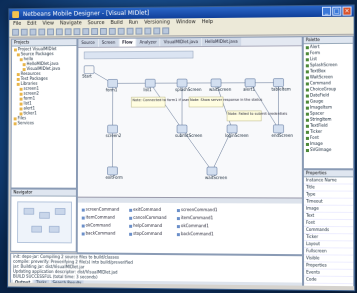 The height and width of the screenshot is (293, 357). What do you see at coordinates (127, 43) in the screenshot?
I see `editor-tab: Flow` at bounding box center [127, 43].